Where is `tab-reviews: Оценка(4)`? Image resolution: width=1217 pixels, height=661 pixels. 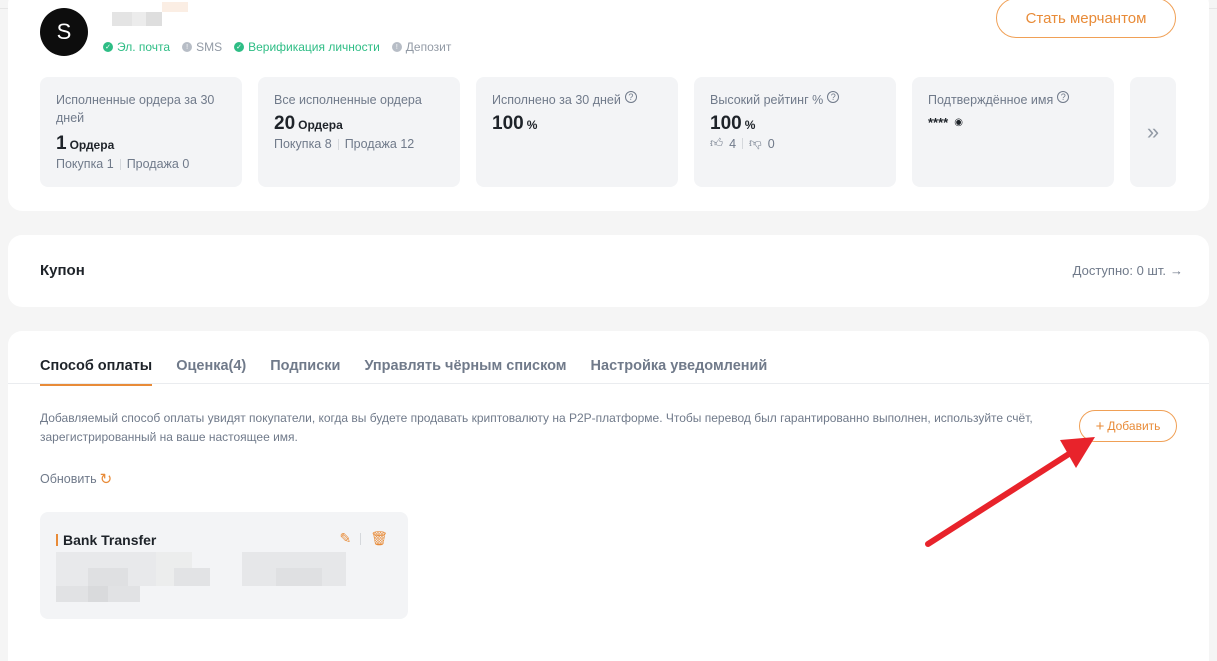
tab-reviews: Оценка(4) is located at coordinates (211, 372).